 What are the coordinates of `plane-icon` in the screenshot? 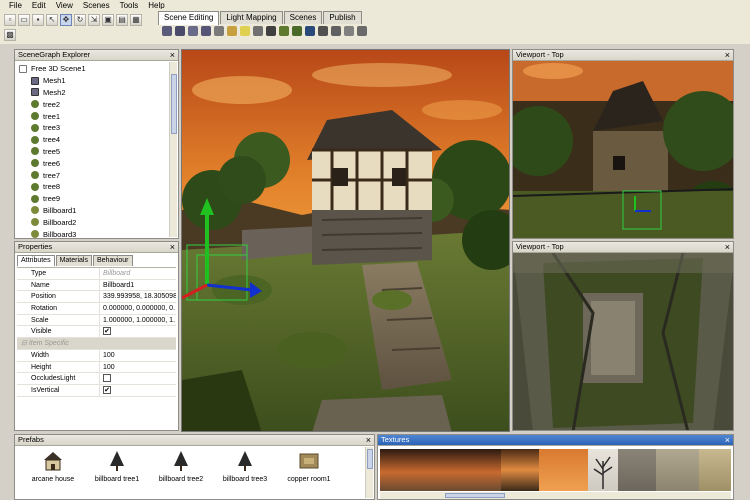 It's located at (219, 31).